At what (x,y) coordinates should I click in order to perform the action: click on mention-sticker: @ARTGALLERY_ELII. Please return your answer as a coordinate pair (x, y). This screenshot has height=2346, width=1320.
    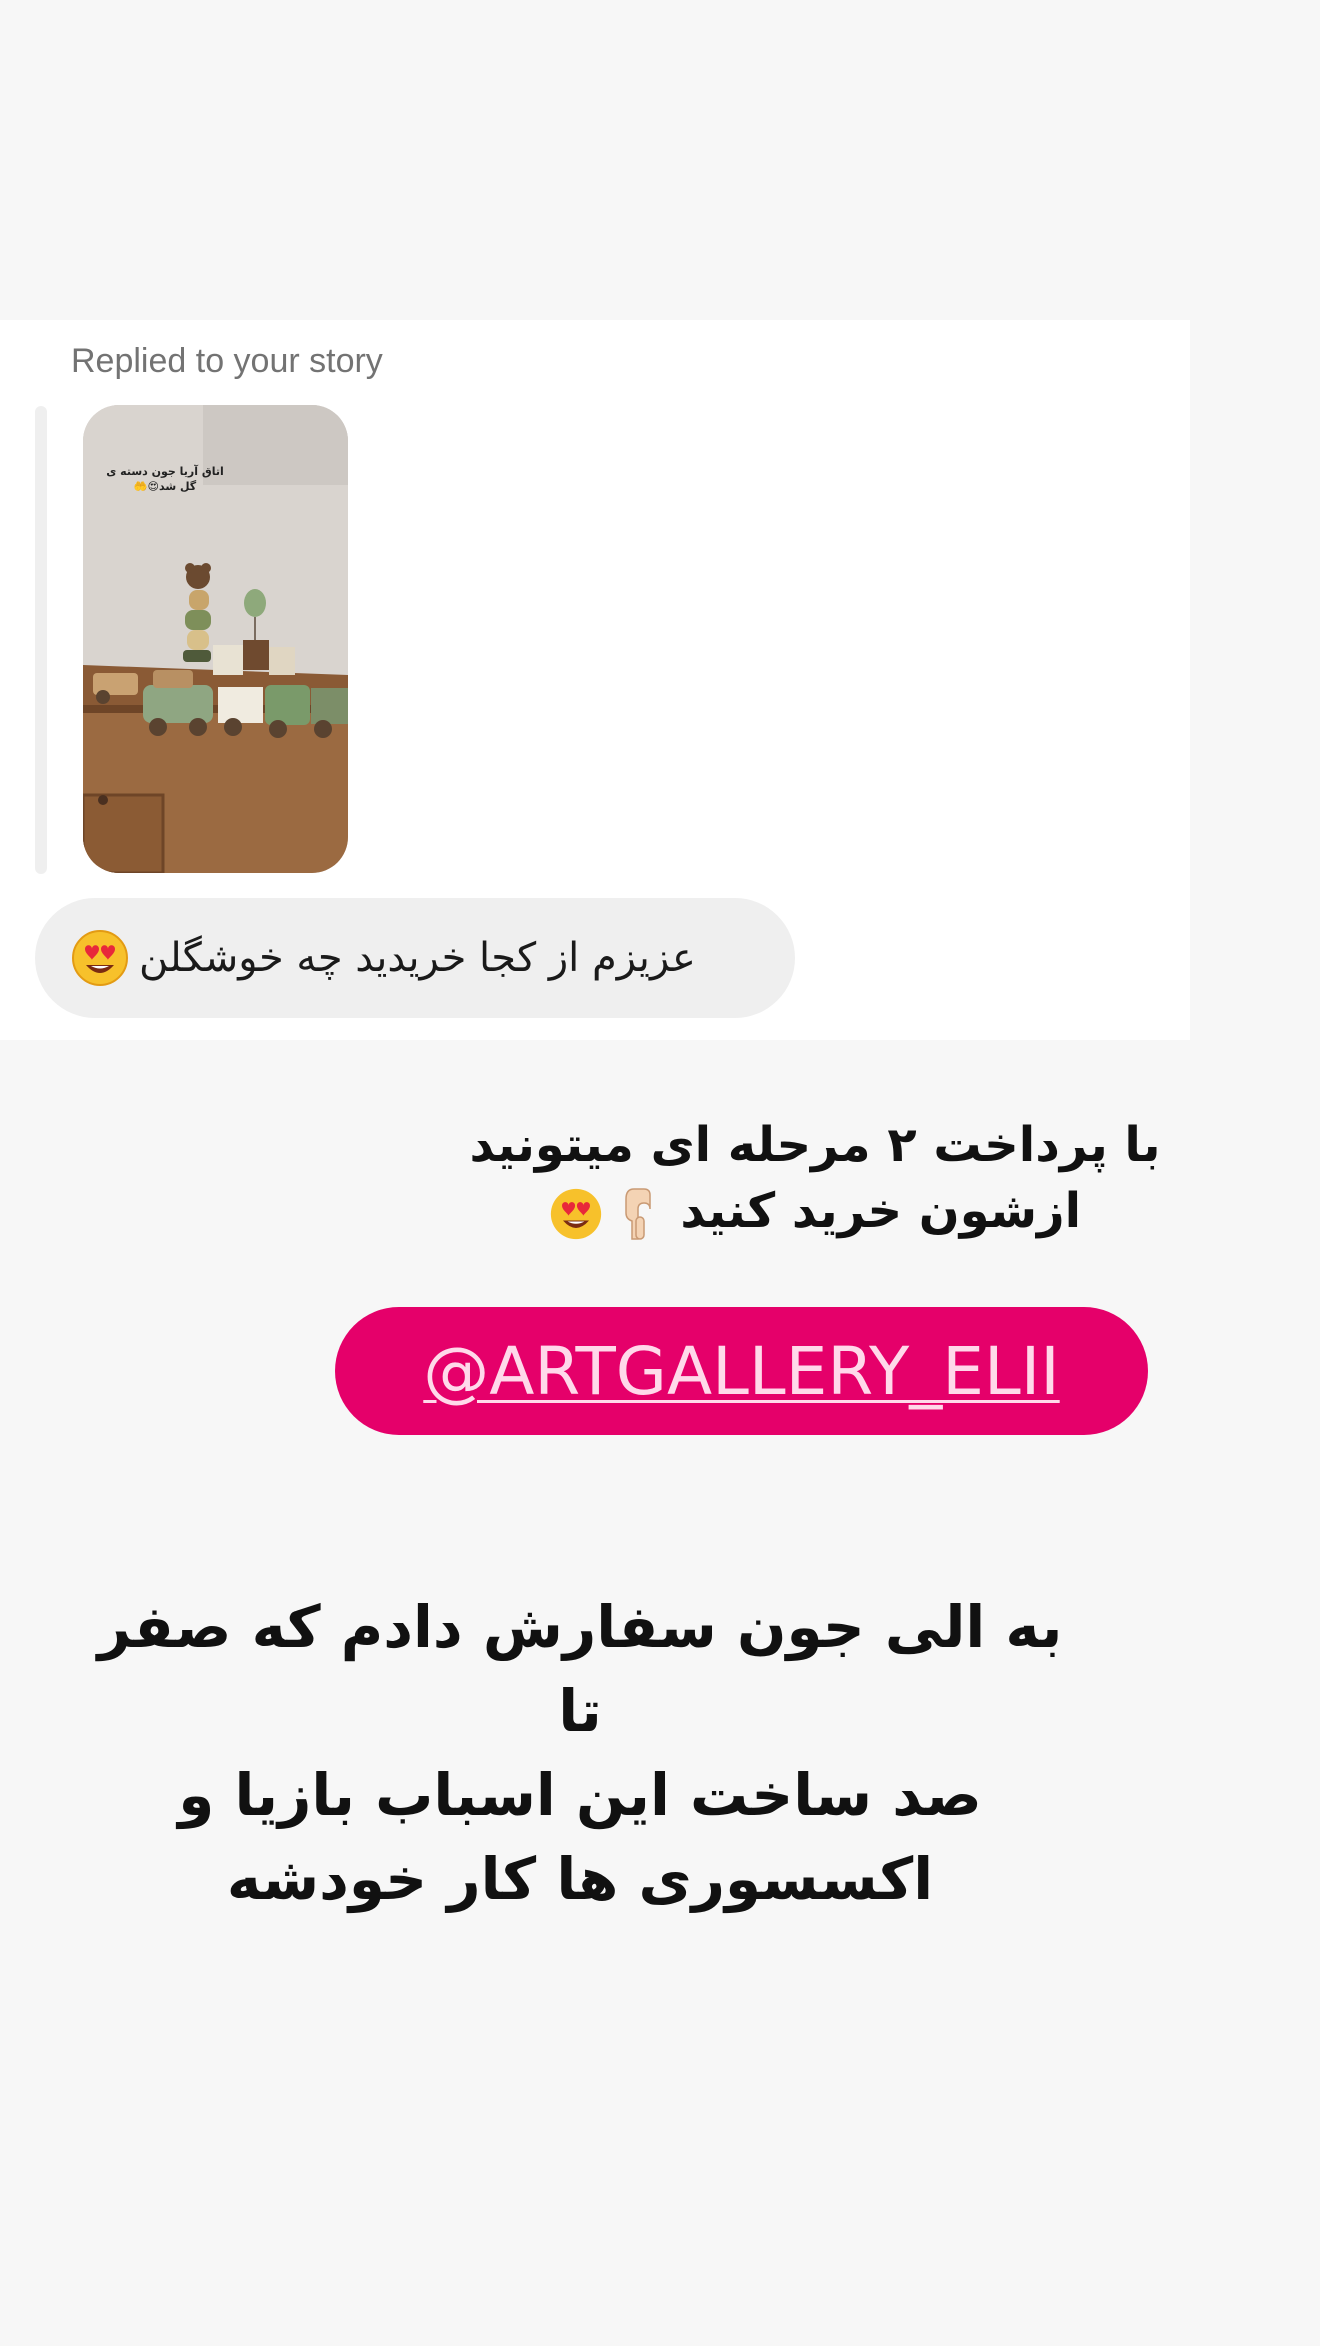
    Looking at the image, I should click on (741, 1371).